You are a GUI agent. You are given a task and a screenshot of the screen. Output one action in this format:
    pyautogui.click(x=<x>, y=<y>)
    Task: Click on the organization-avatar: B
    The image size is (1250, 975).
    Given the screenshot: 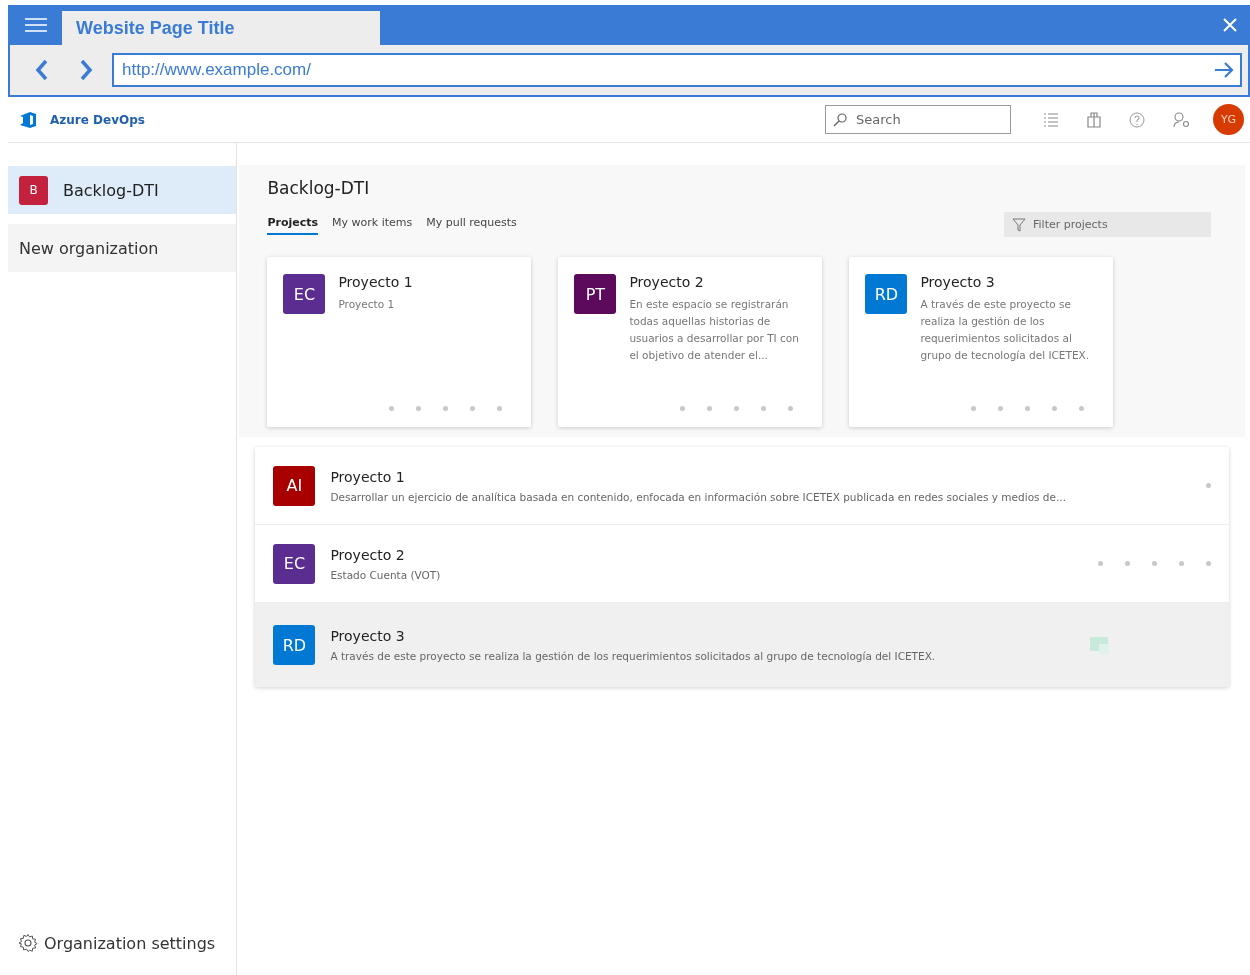 What is the action you would take?
    pyautogui.click(x=33, y=190)
    